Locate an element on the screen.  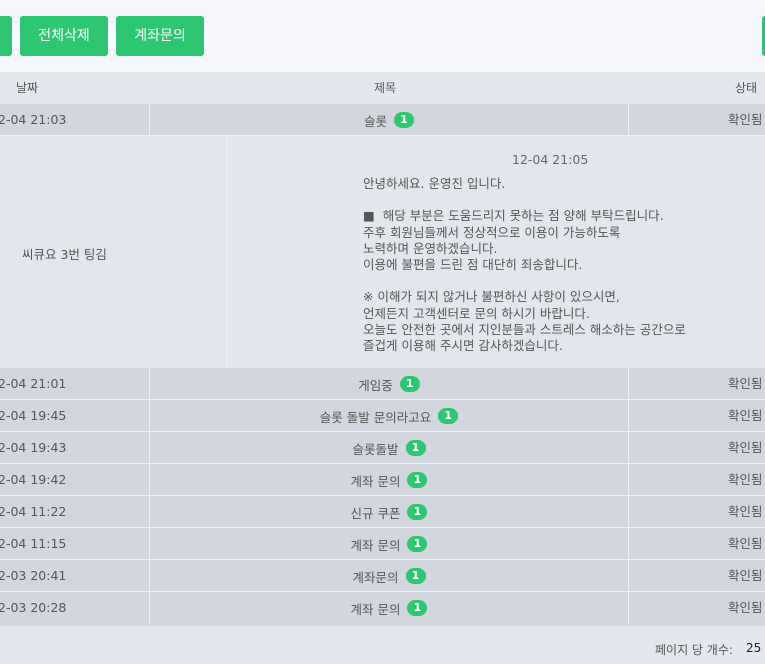
row-title: 게임중 is located at coordinates (375, 385).